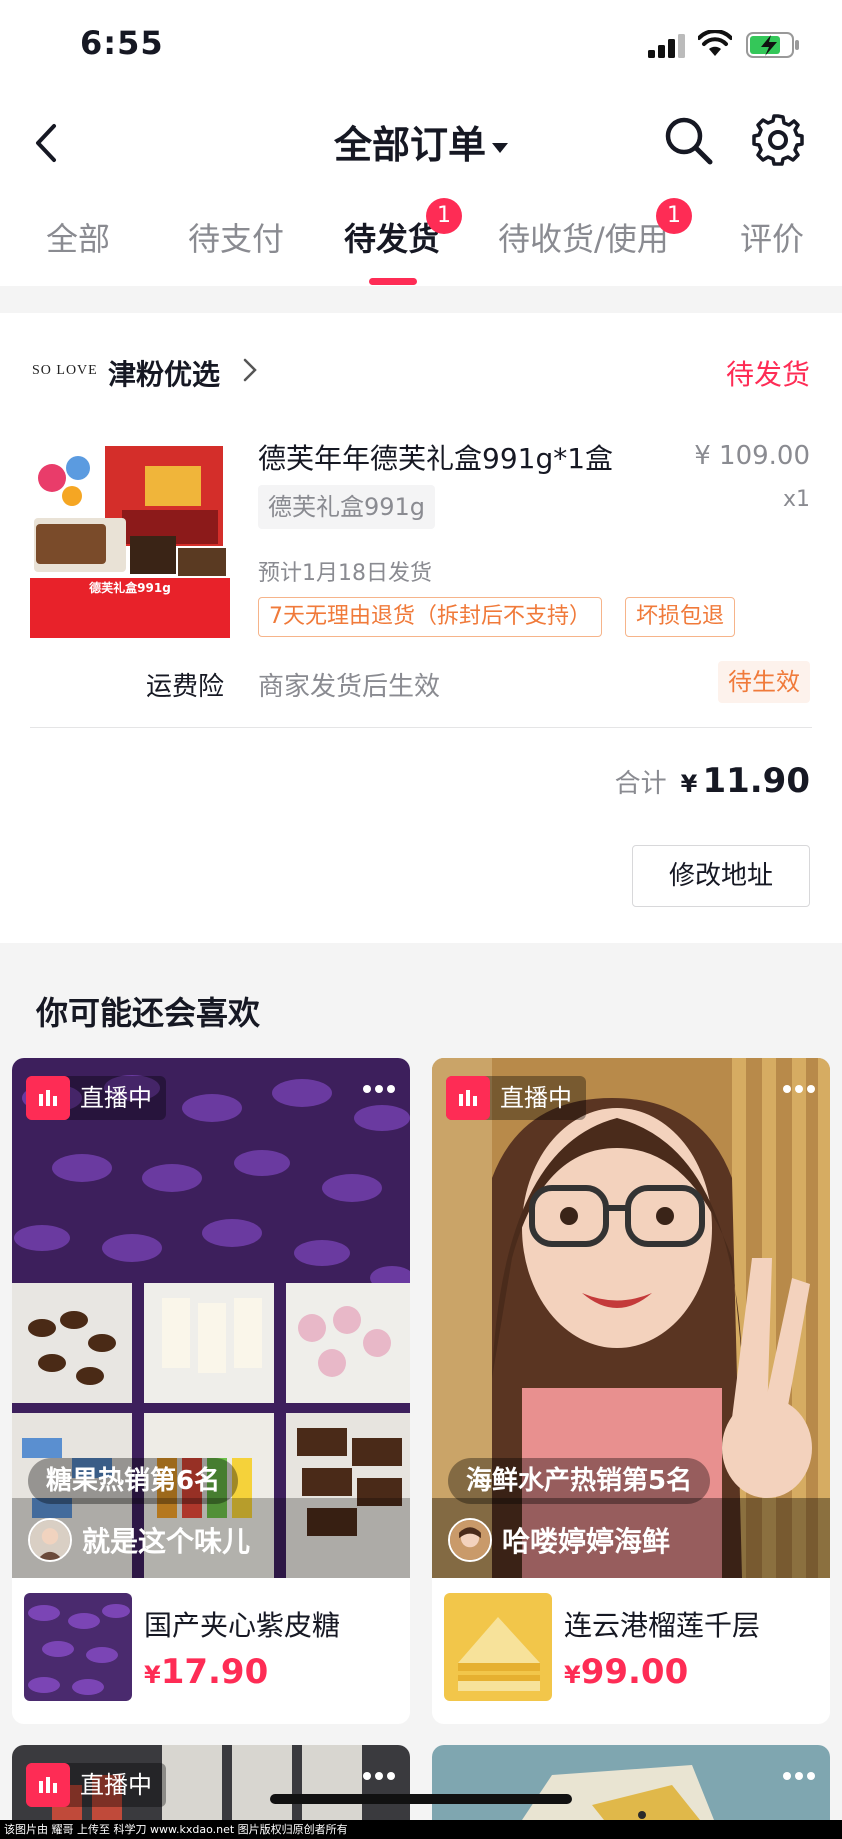  Describe the element at coordinates (626, 1672) in the screenshot. I see `goods-price: ¥99.00` at that location.